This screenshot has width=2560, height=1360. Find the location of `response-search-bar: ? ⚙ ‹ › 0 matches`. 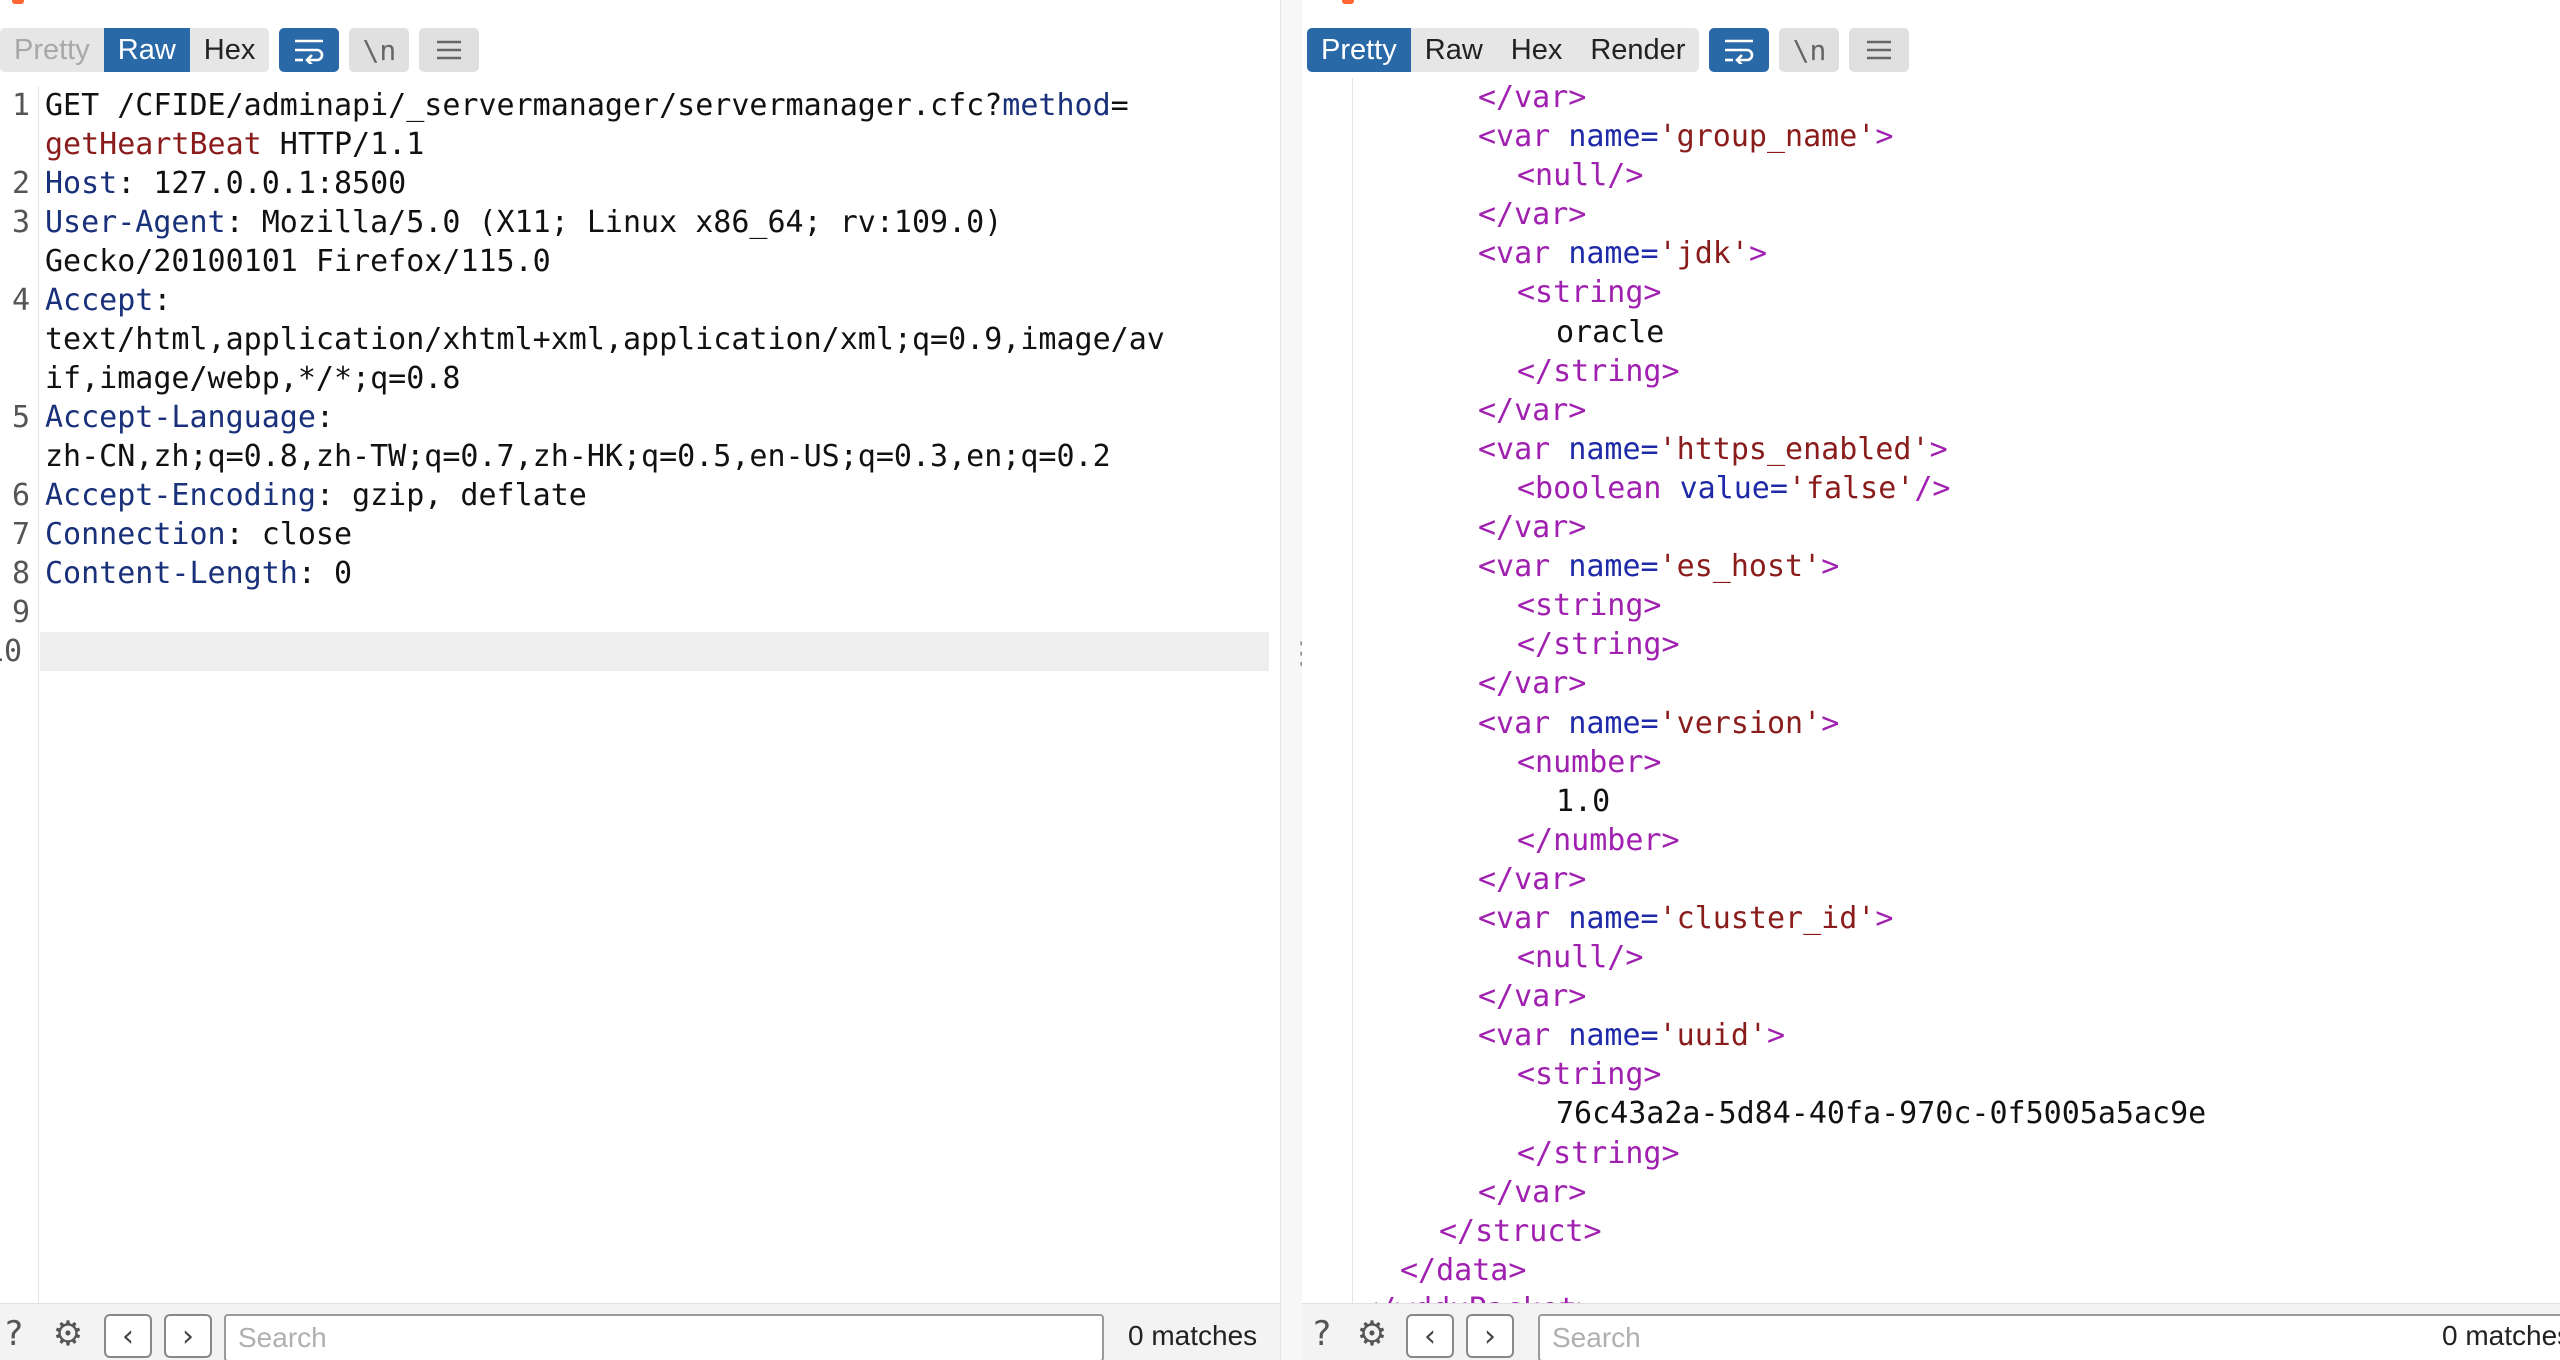

response-search-bar: ? ⚙ ‹ › 0 matches is located at coordinates (1931, 1331).